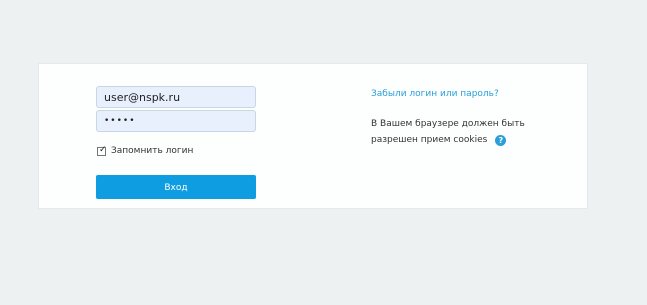 The width and height of the screenshot is (647, 305). I want to click on checkmark-icon: ✓, so click(103, 149).